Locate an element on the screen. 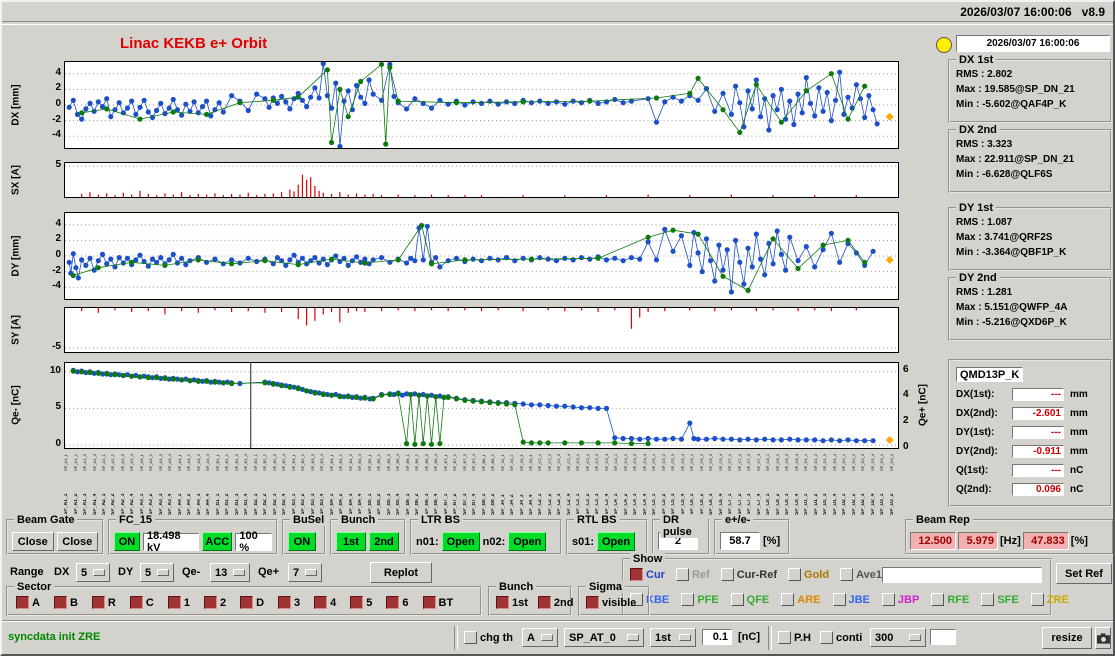 This screenshot has height=656, width=1115. checkbox-item-2: 2 is located at coordinates (214, 602).